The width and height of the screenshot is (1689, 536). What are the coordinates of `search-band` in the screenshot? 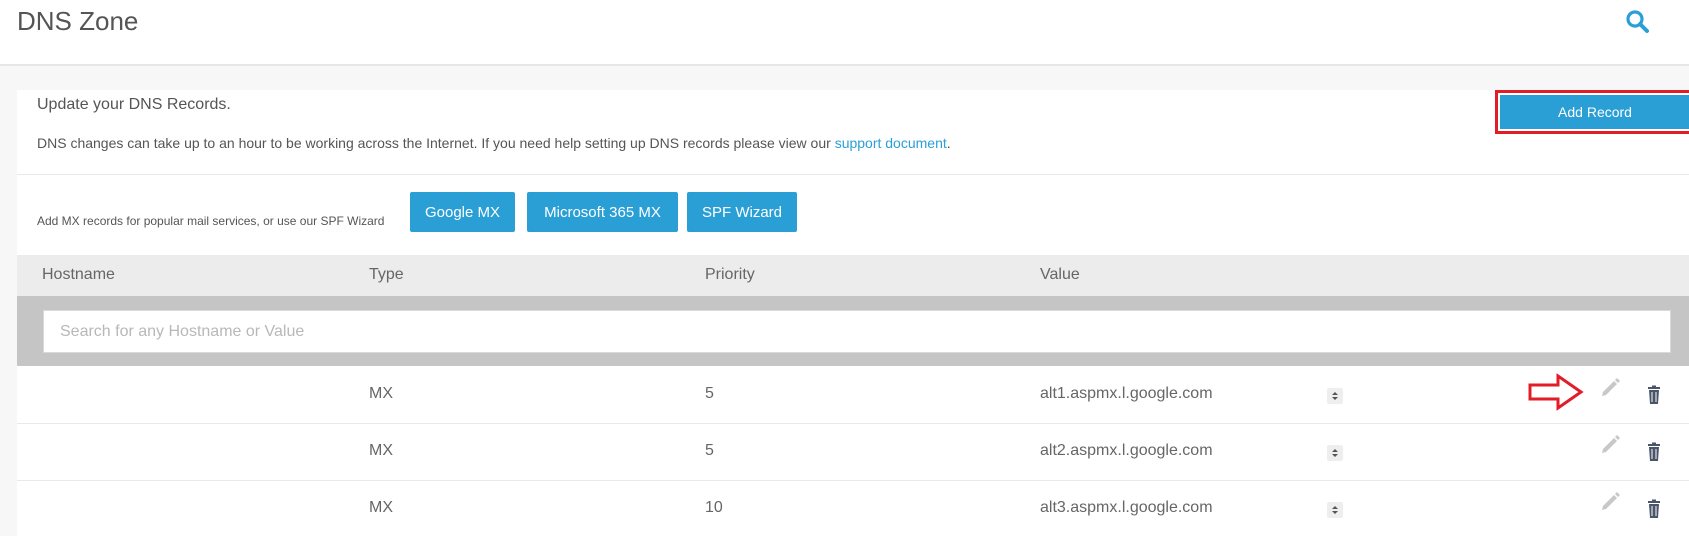 It's located at (853, 331).